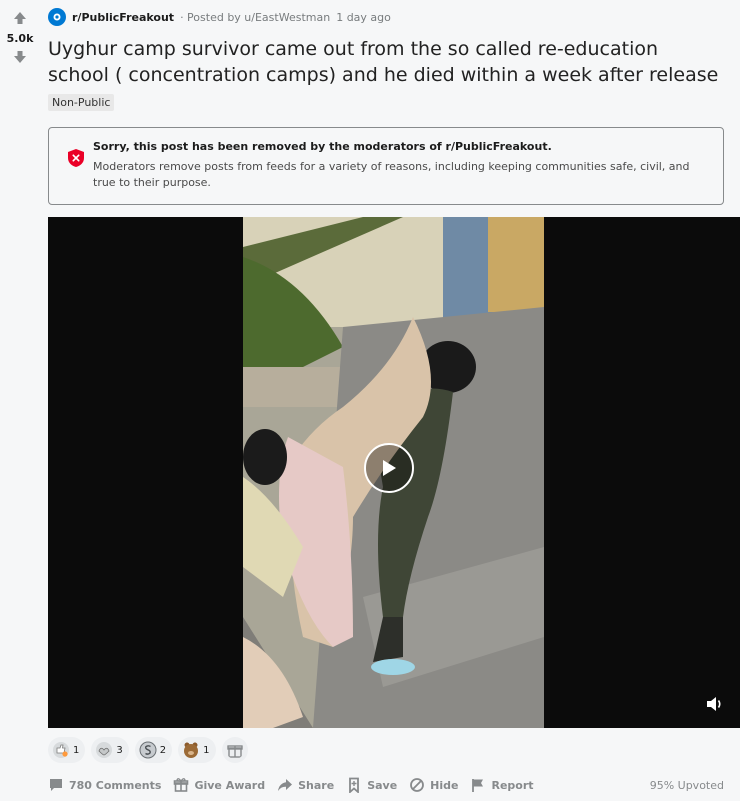 The width and height of the screenshot is (740, 801). I want to click on report-button: Report, so click(502, 785).